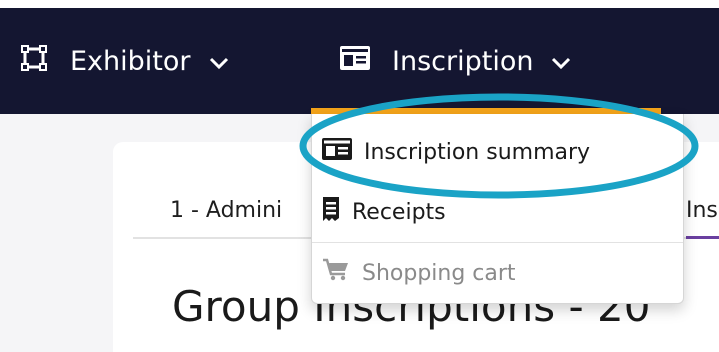 This screenshot has width=719, height=352. I want to click on tab-inscriptions: Inscr, so click(702, 210).